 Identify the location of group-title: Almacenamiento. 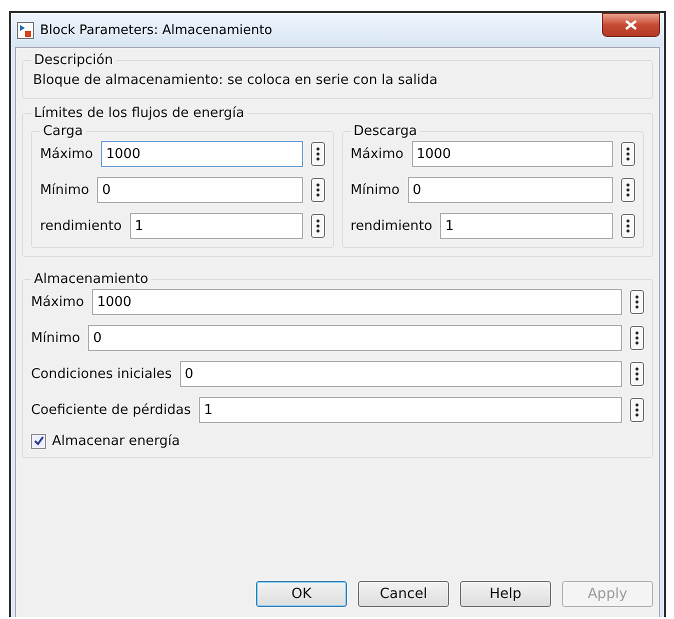
(91, 279).